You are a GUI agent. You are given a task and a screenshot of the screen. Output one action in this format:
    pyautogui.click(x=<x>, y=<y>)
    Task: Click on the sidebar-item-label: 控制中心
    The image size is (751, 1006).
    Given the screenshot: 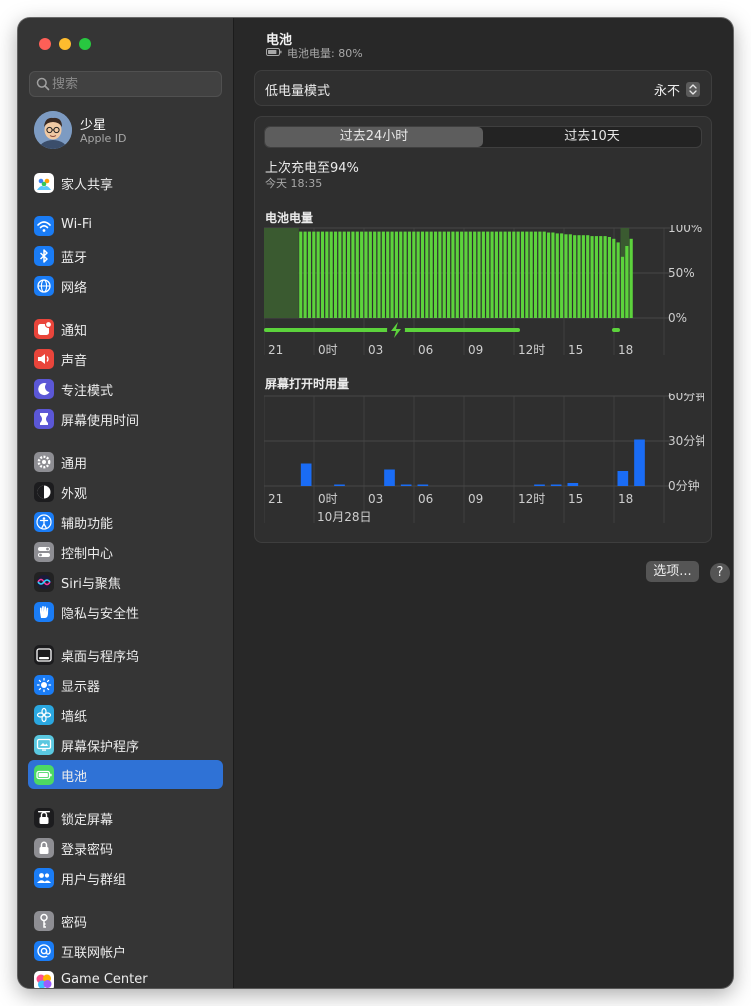 What is the action you would take?
    pyautogui.click(x=87, y=554)
    